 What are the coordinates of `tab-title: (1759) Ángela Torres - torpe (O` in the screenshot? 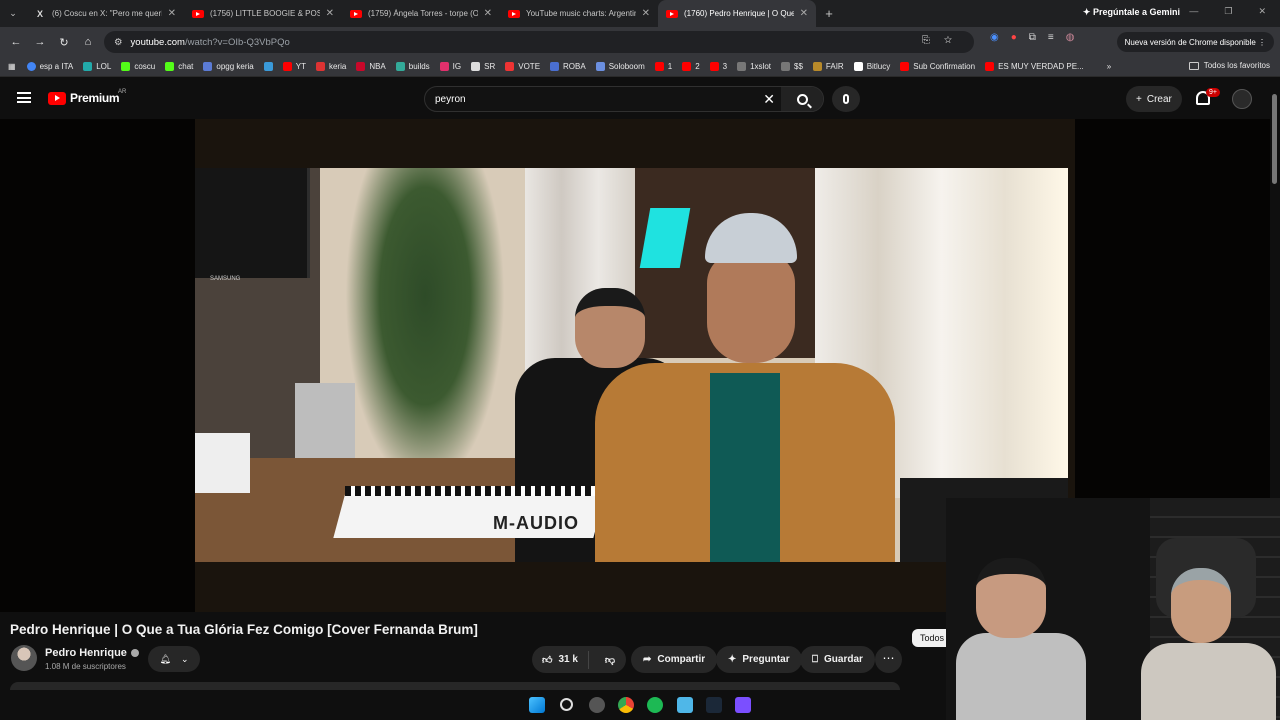 It's located at (423, 13).